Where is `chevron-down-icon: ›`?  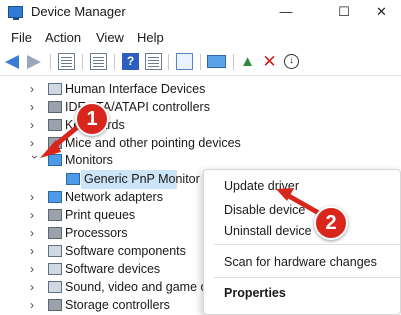
chevron-down-icon: › is located at coordinates (35, 160).